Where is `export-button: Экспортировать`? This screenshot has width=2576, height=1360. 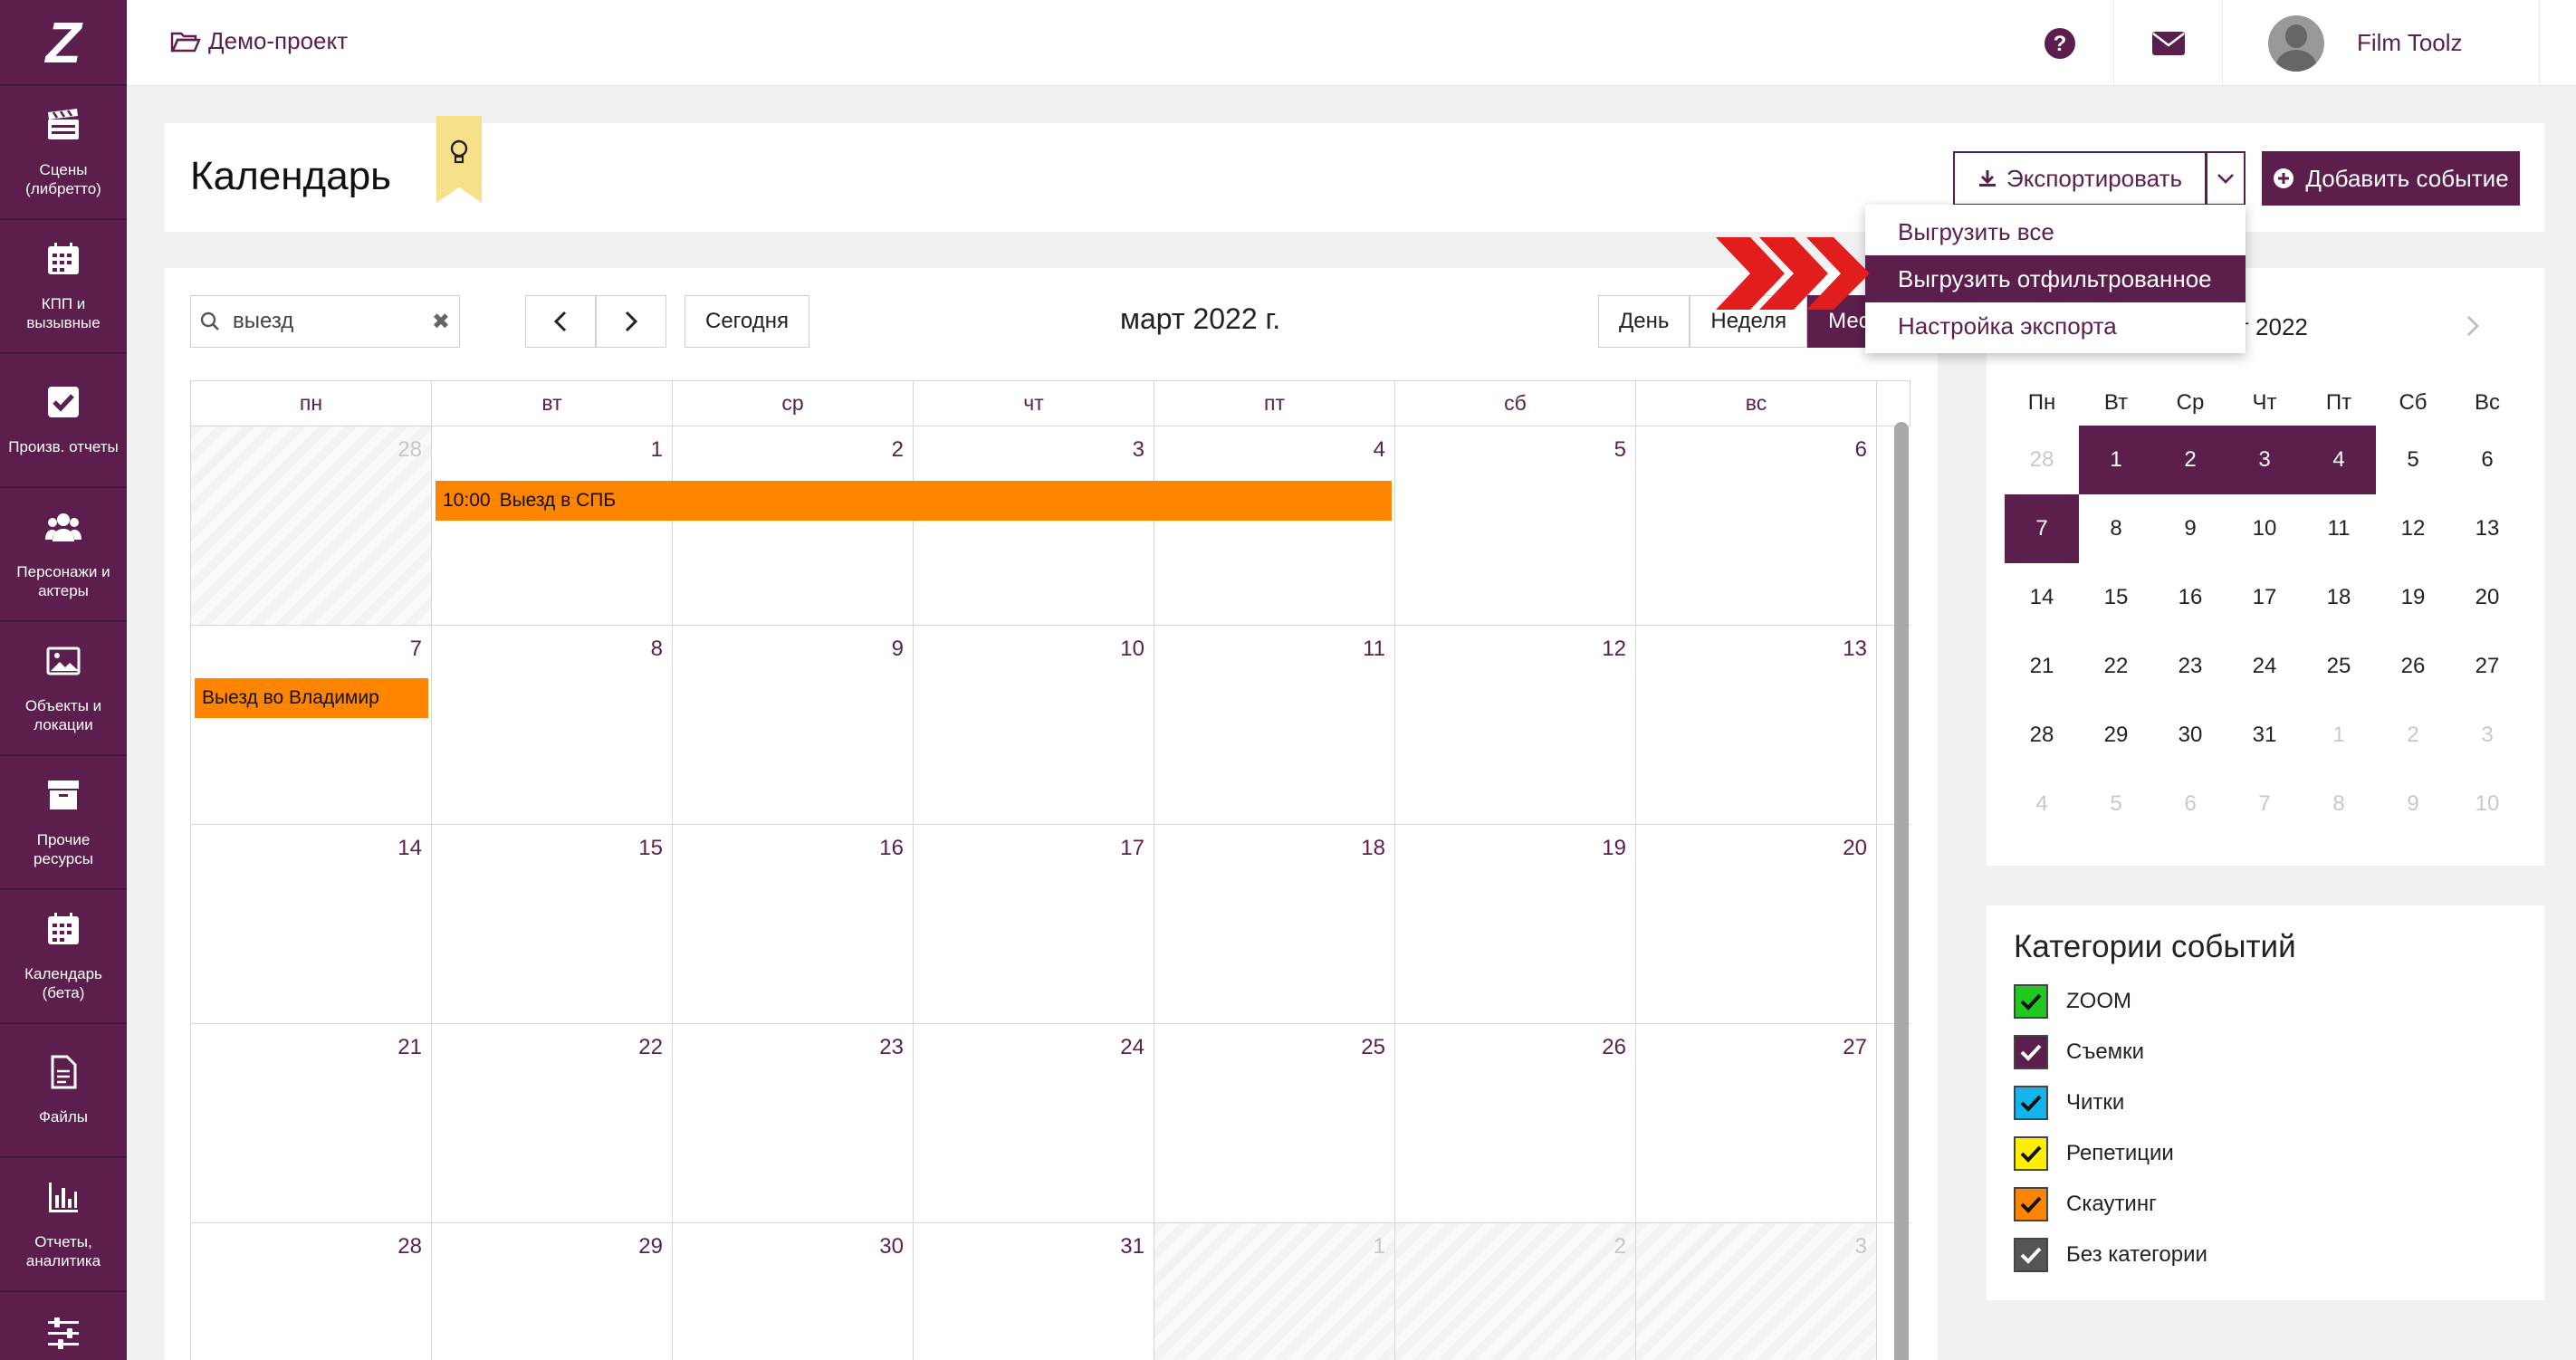
export-button: Экспортировать is located at coordinates (2080, 179).